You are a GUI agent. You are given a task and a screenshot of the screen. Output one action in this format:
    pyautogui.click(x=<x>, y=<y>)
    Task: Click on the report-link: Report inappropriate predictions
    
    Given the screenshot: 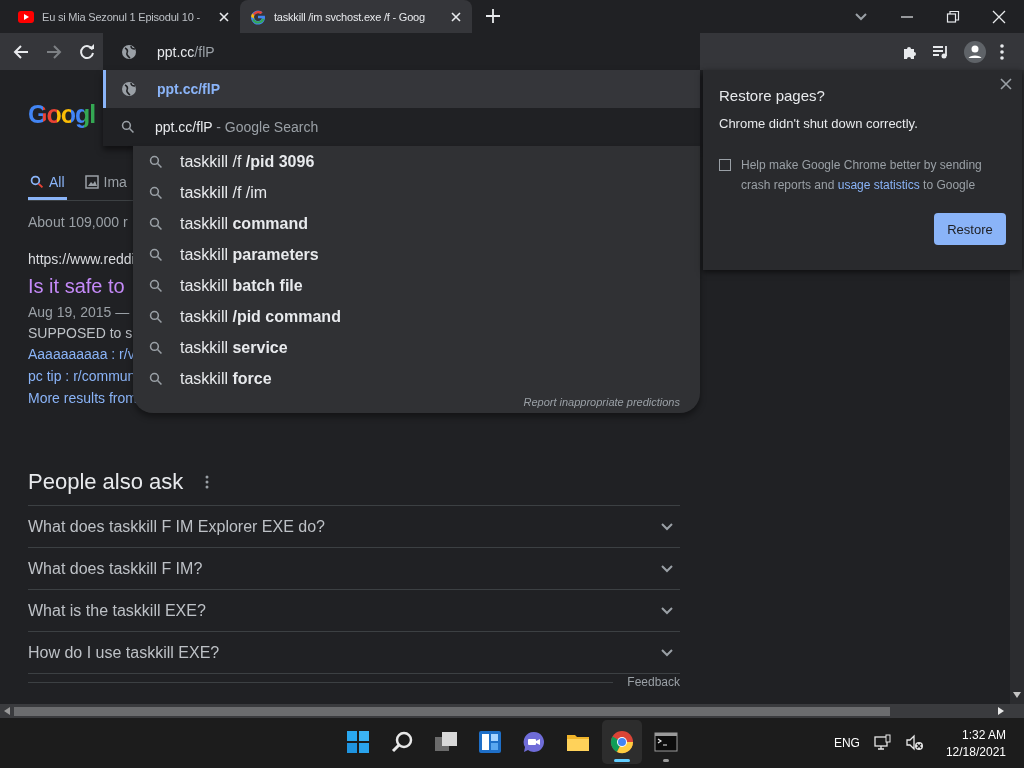 What is the action you would take?
    pyautogui.click(x=601, y=402)
    